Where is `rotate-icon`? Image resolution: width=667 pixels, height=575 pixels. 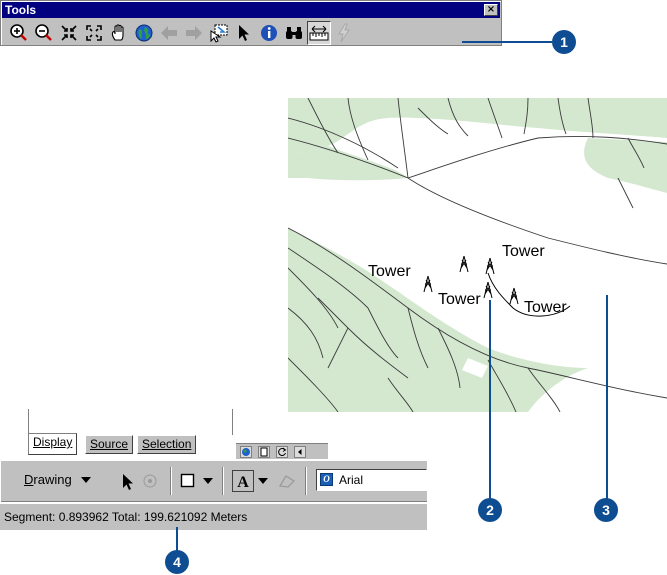 rotate-icon is located at coordinates (150, 481).